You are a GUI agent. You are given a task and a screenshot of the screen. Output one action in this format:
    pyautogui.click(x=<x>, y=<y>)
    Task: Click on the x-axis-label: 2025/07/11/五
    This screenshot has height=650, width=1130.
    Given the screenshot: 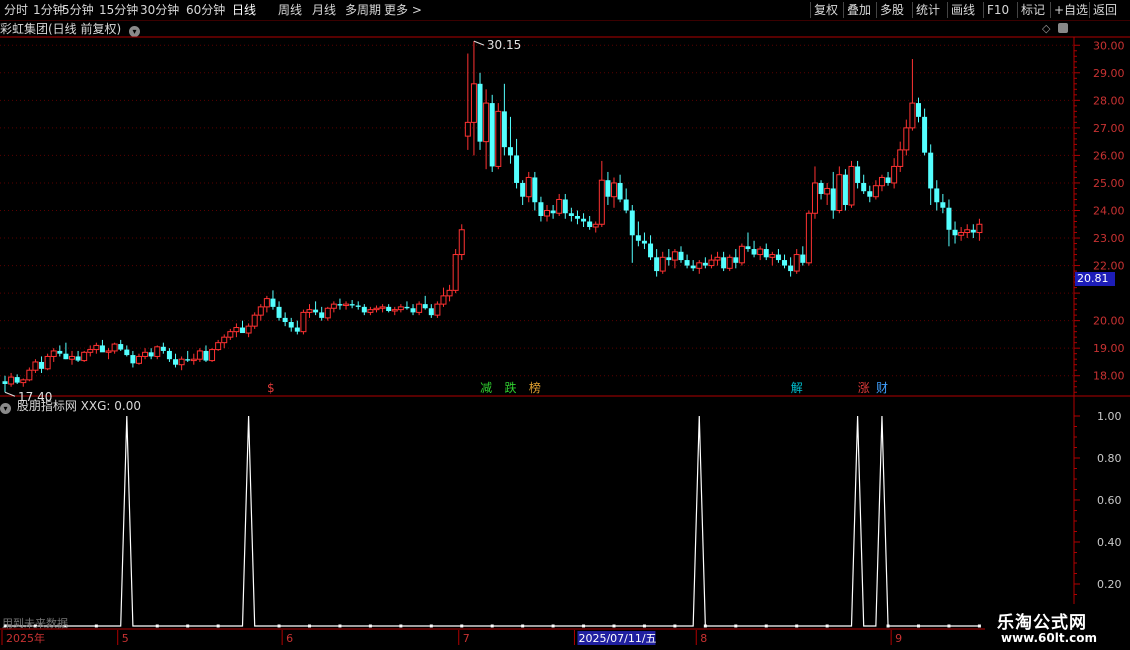 What is the action you would take?
    pyautogui.click(x=617, y=638)
    